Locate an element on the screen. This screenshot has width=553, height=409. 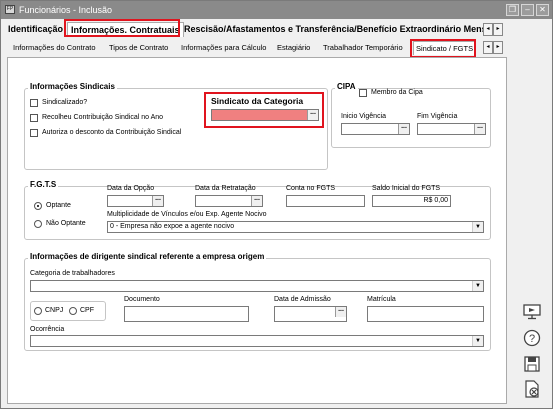
sindicalizado-checkbox is located at coordinates (34, 103).